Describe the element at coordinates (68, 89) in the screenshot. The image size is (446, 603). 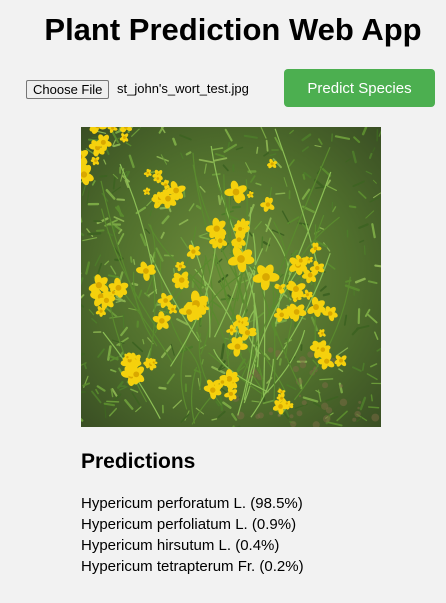
I see `choose-file-button: Choose File` at that location.